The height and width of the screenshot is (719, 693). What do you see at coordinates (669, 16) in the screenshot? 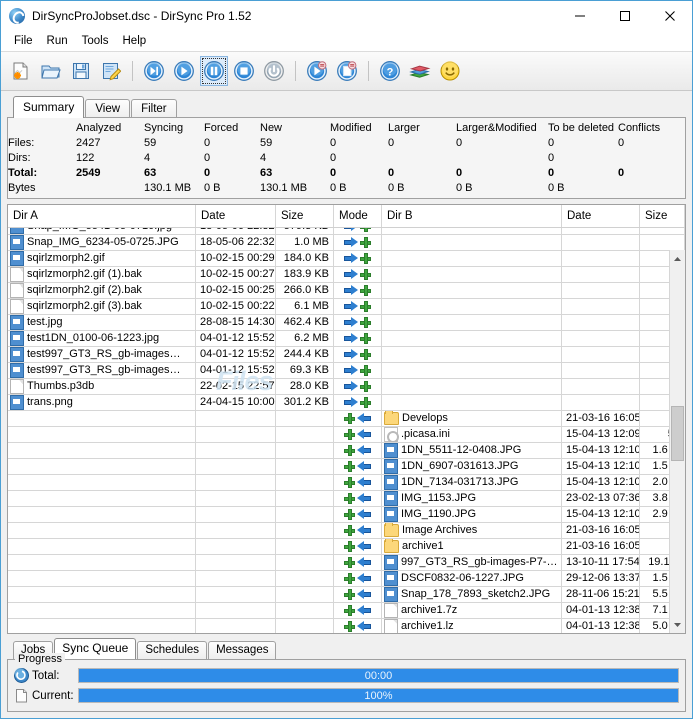
I see `close-icon` at bounding box center [669, 16].